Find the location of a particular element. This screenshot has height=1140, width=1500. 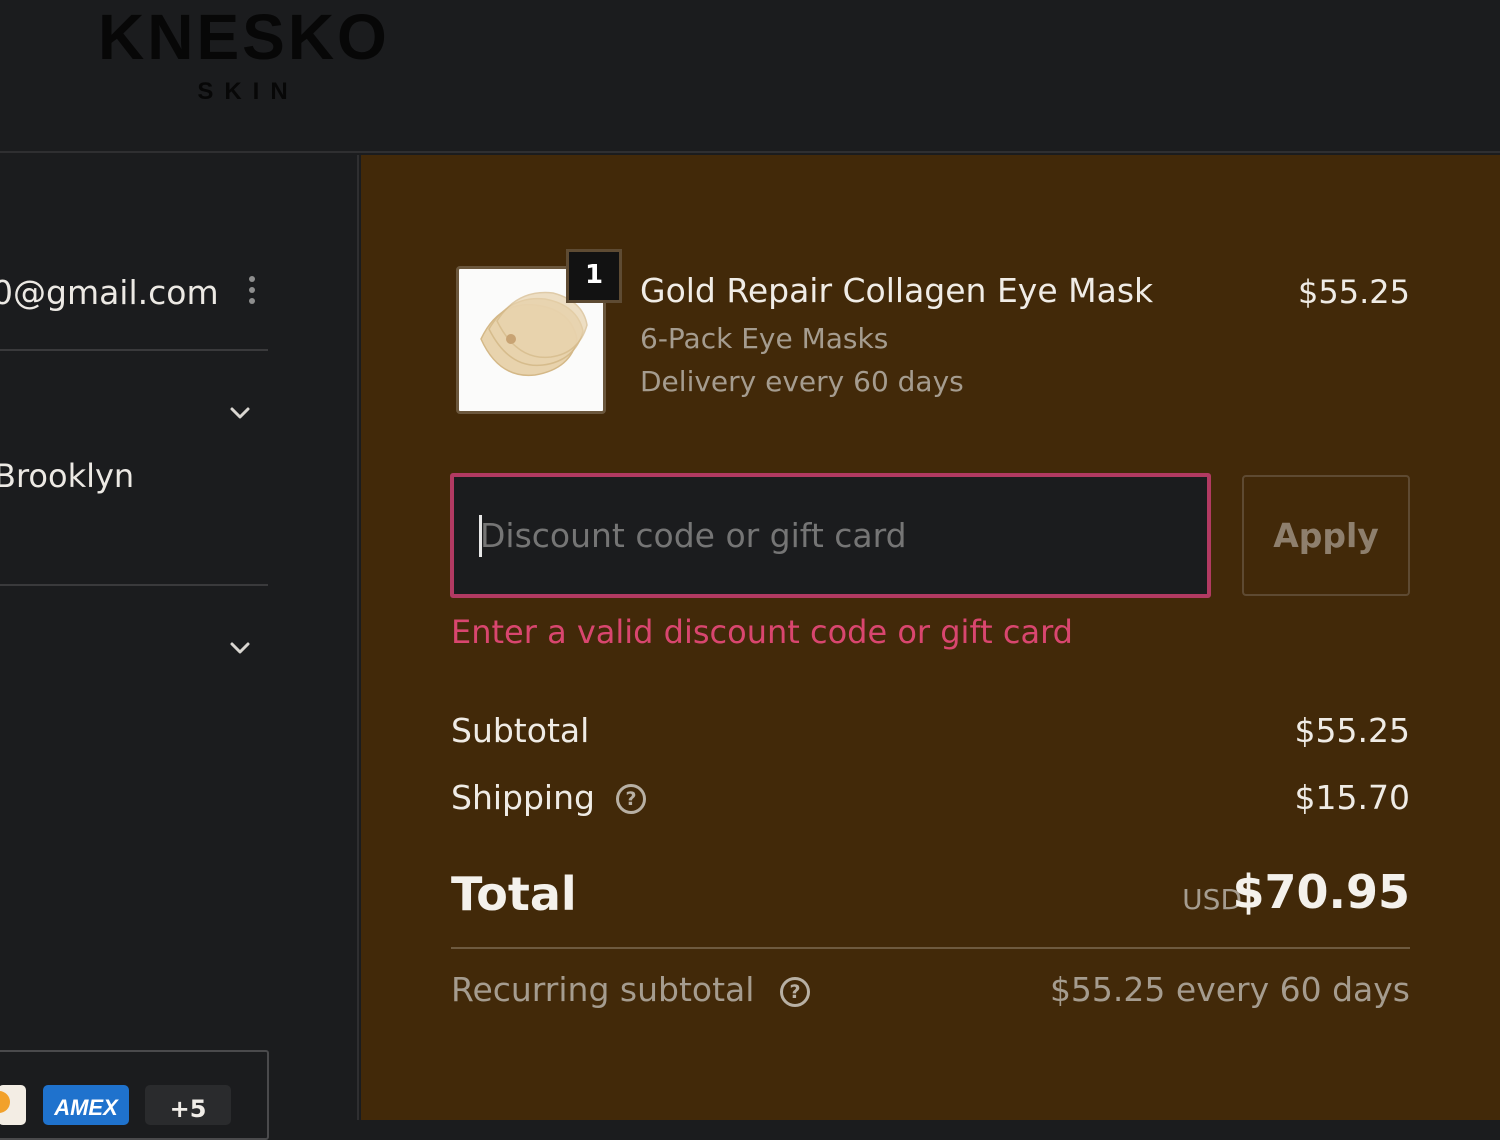

more-payment-methods-badge: +5 is located at coordinates (188, 1105).